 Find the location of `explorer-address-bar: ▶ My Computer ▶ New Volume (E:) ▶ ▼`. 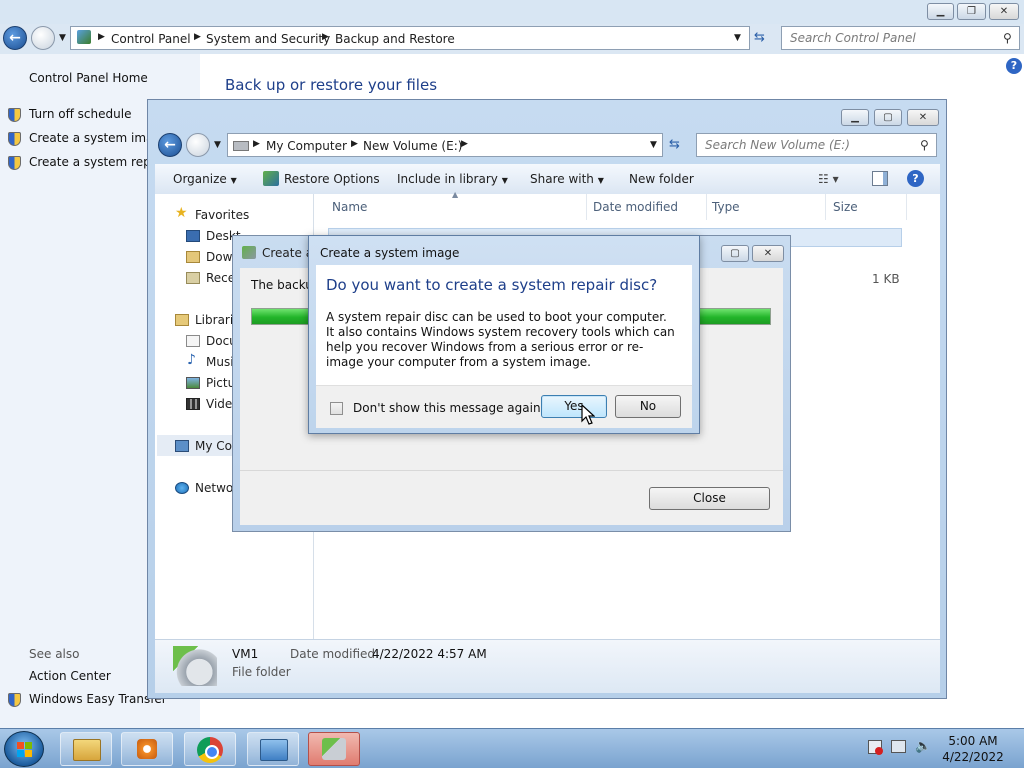

explorer-address-bar: ▶ My Computer ▶ New Volume (E:) ▶ ▼ is located at coordinates (445, 145).